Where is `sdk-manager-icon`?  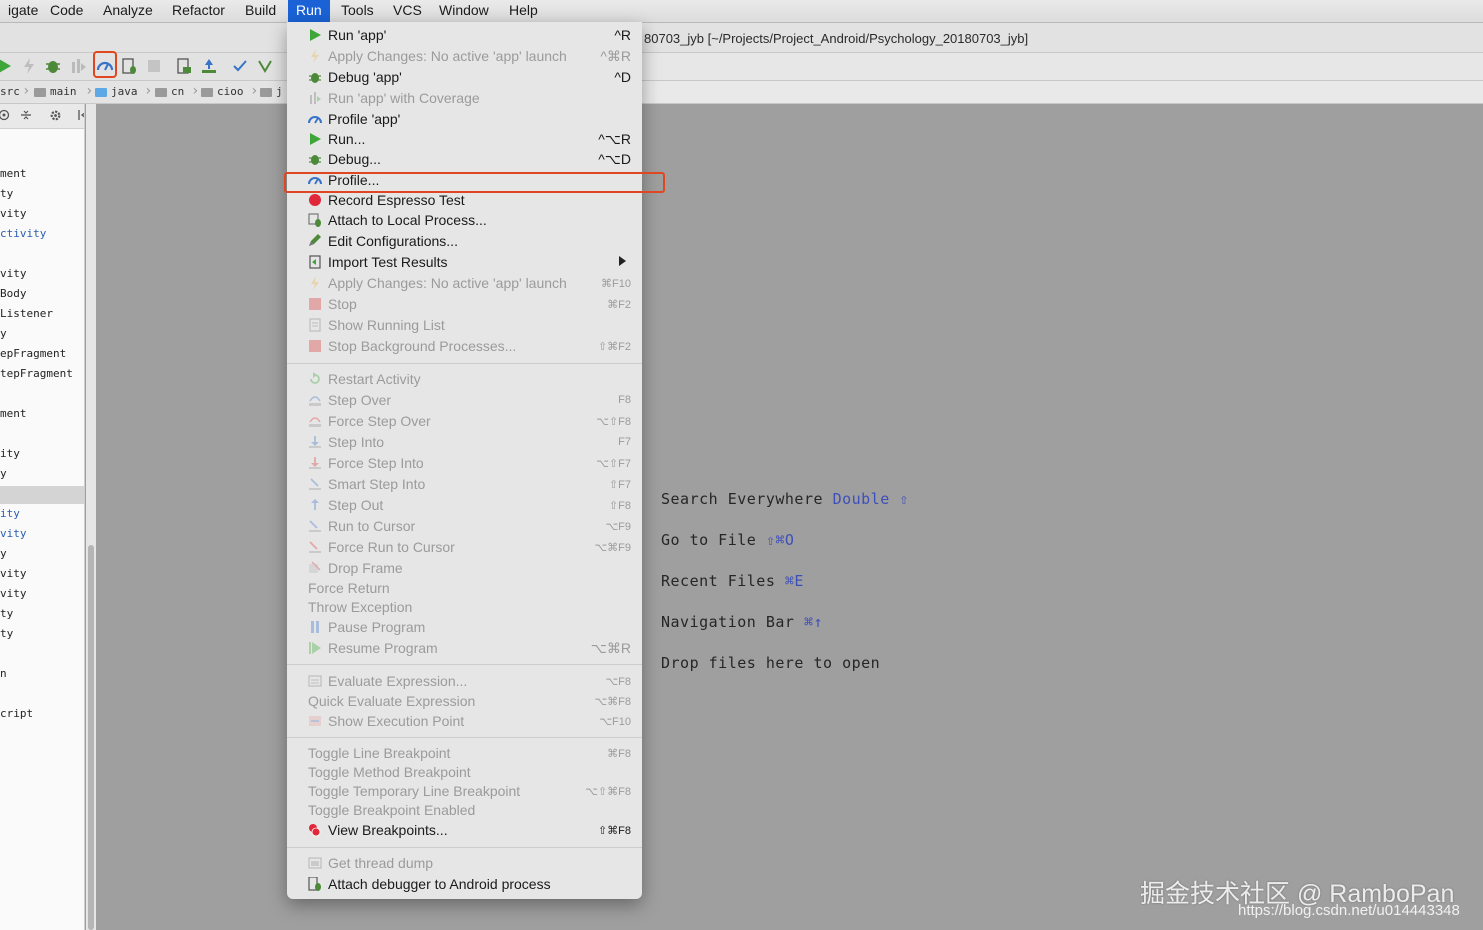 sdk-manager-icon is located at coordinates (209, 66).